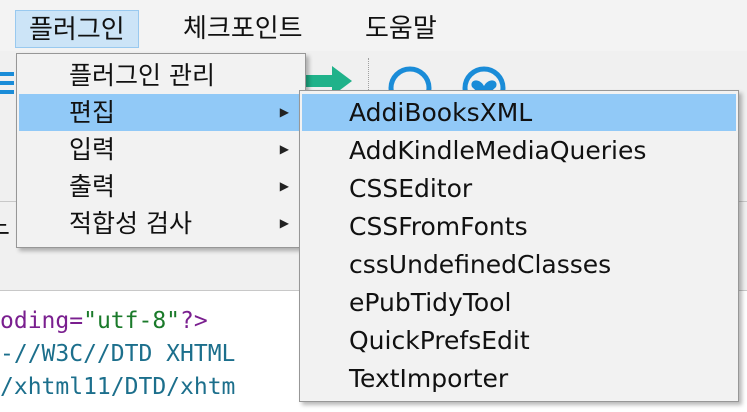 This screenshot has height=412, width=747. I want to click on submenu-item-cssundefinedclasses: cssUndefinedClasses, so click(519, 264).